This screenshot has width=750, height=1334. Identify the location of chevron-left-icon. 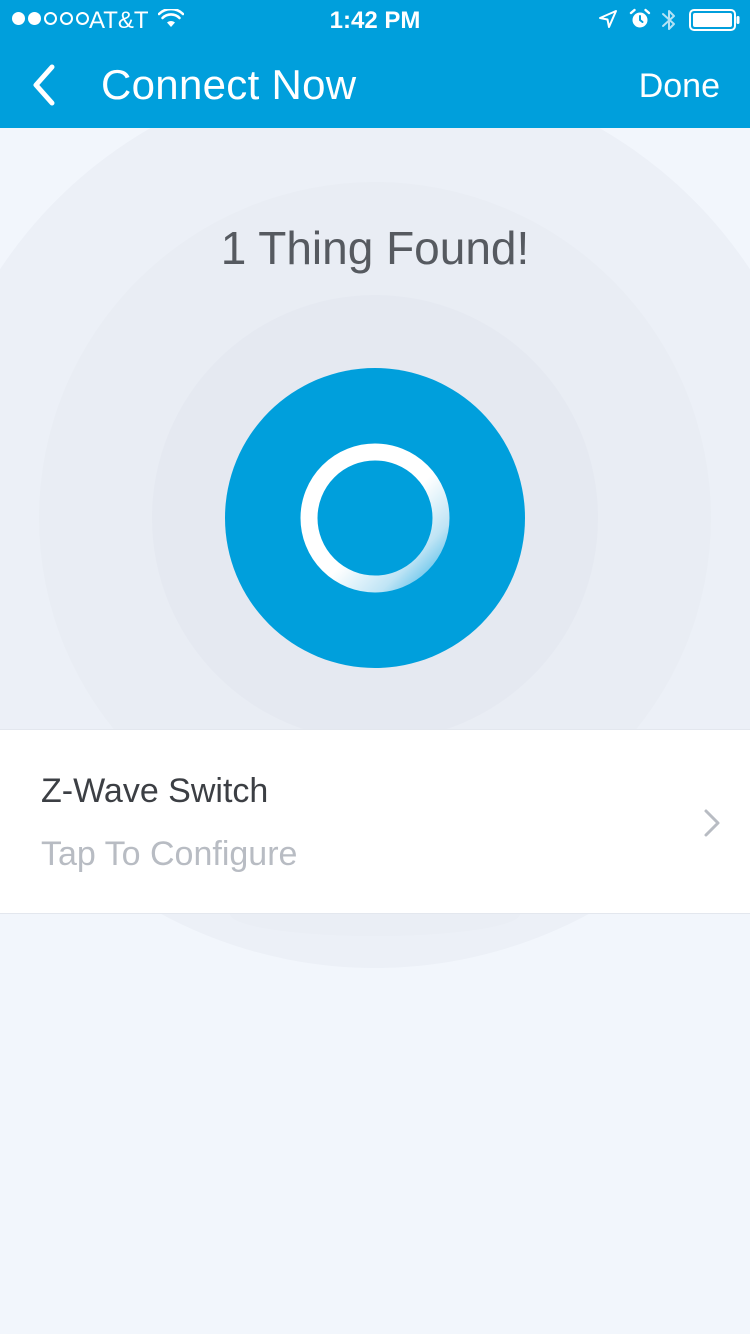
(44, 85).